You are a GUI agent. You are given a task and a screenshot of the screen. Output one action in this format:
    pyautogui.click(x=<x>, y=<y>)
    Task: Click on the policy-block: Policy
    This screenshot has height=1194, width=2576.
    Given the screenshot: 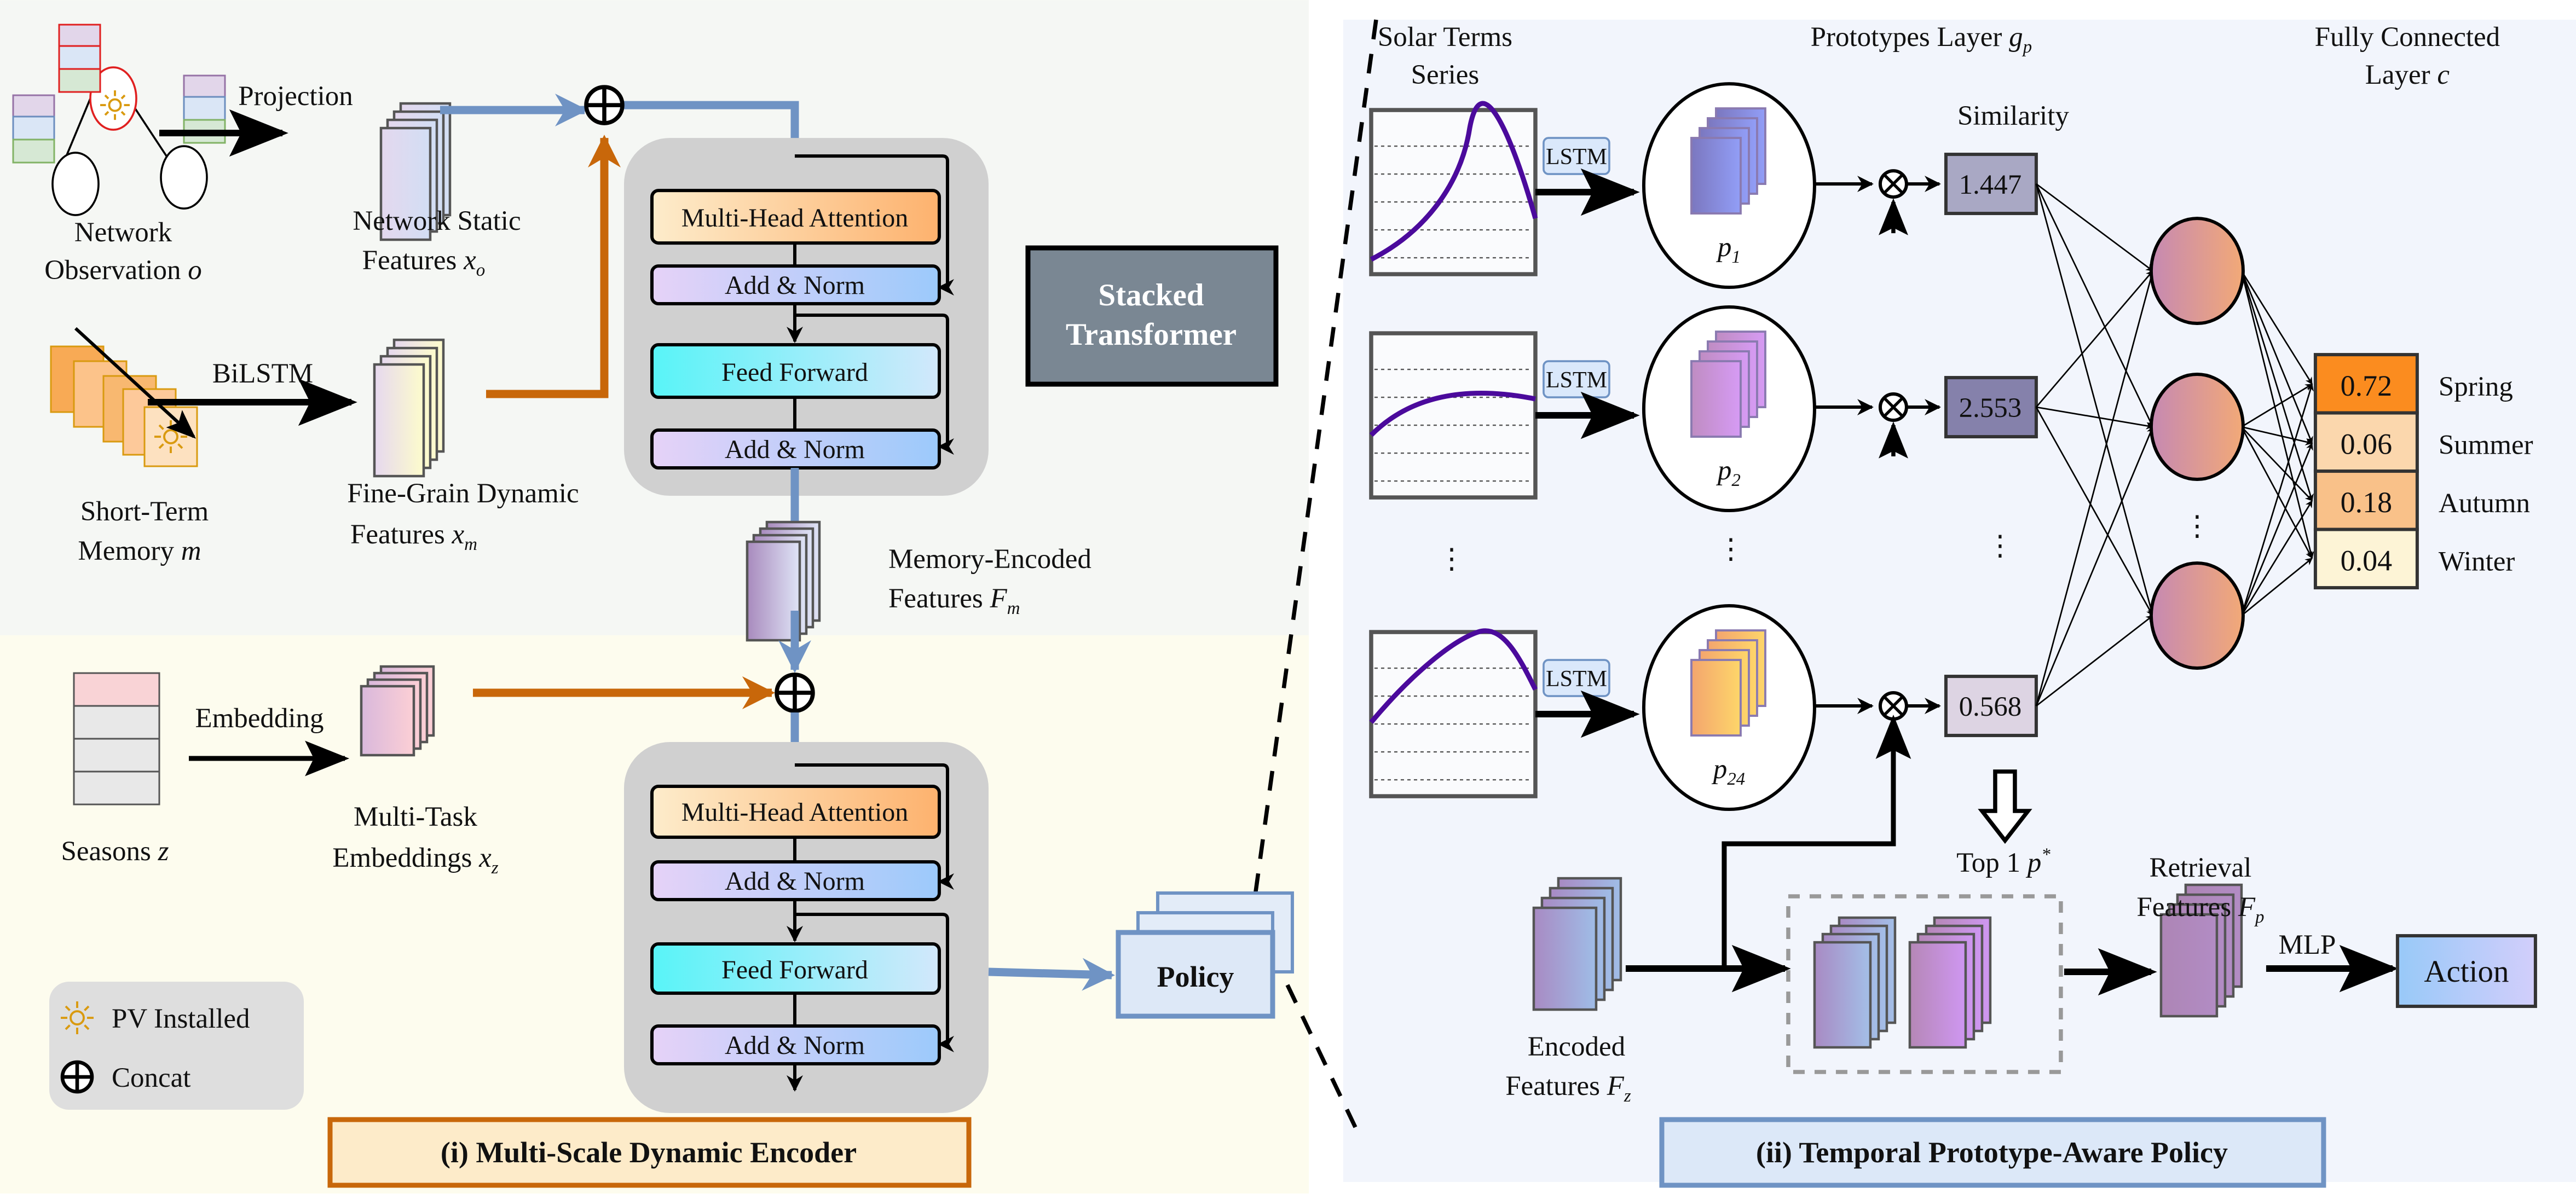 What is the action you would take?
    pyautogui.click(x=1205, y=955)
    